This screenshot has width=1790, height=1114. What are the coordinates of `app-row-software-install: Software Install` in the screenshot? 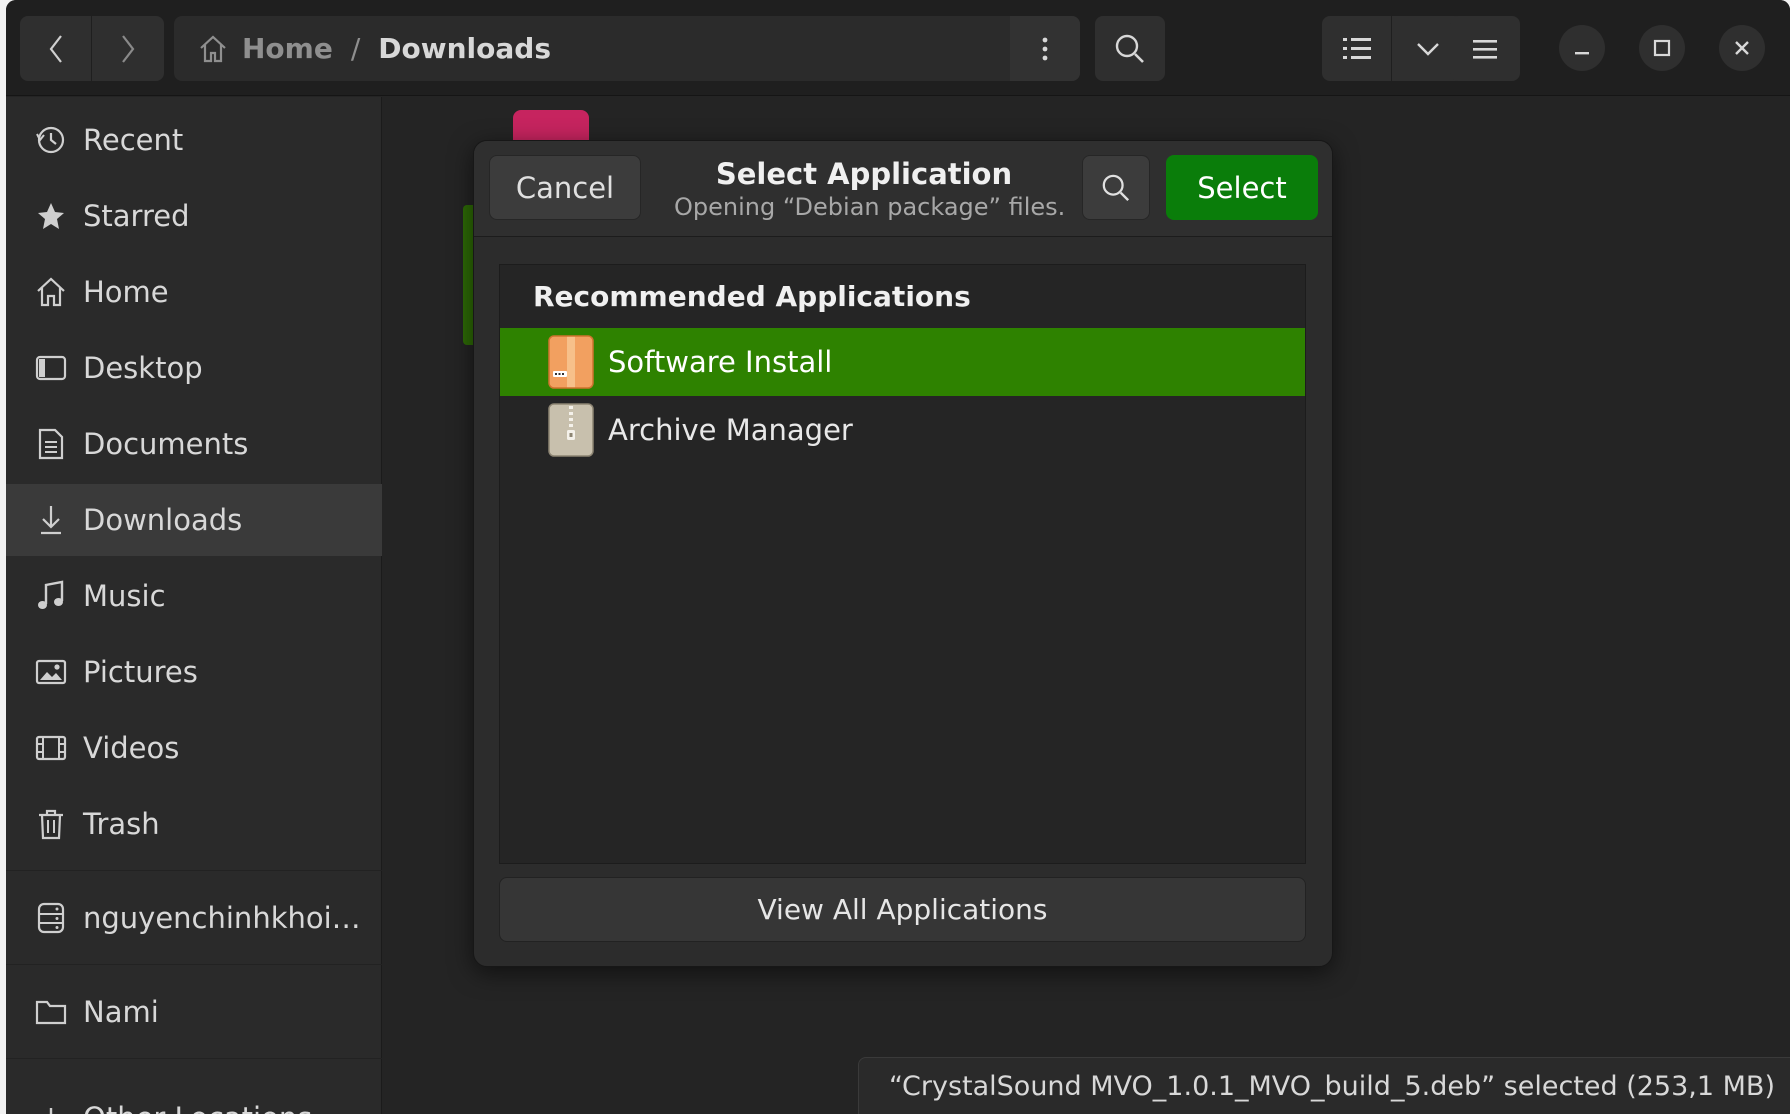 It's located at (902, 362).